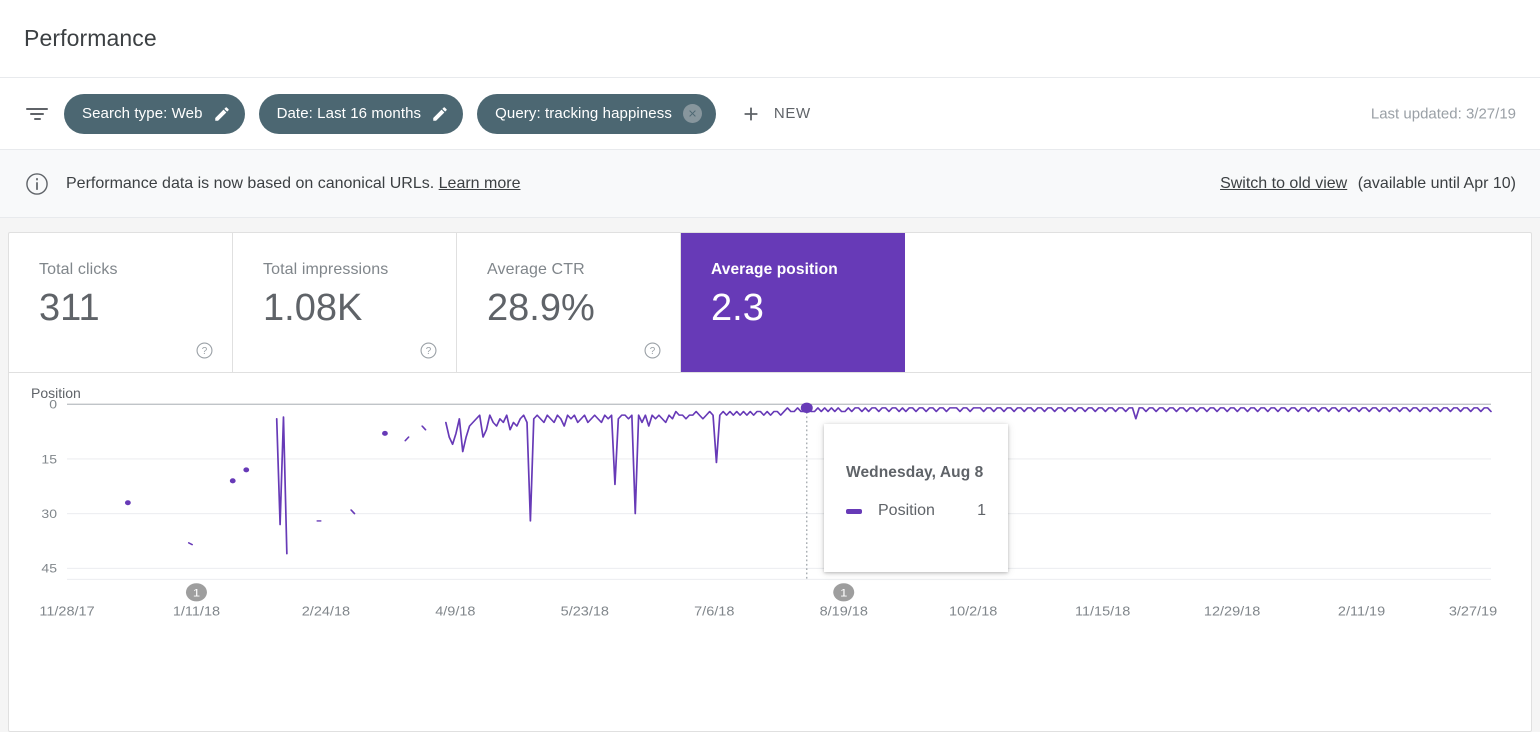 Image resolution: width=1540 pixels, height=732 pixels. What do you see at coordinates (1443, 113) in the screenshot?
I see `last-updated-text: Last updated: 3/27/19` at bounding box center [1443, 113].